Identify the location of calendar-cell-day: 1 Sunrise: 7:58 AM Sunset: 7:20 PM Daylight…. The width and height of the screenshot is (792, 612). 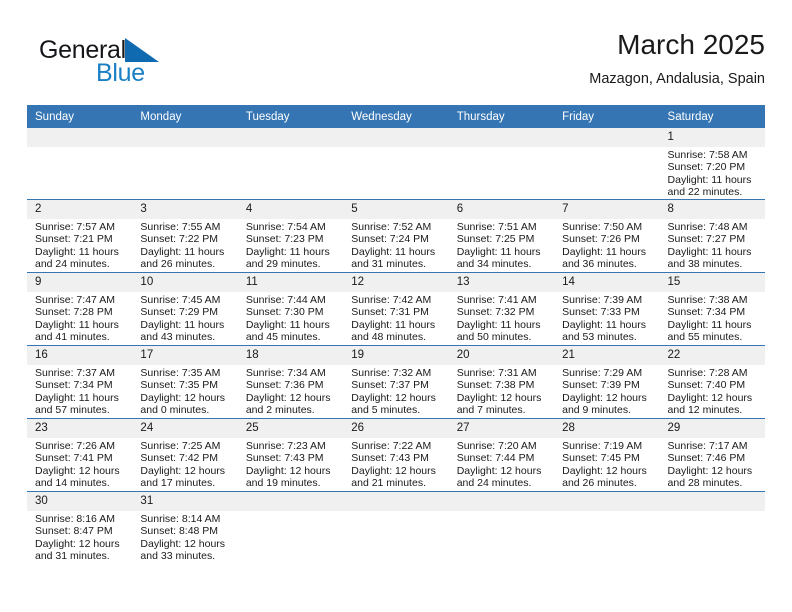
(712, 164).